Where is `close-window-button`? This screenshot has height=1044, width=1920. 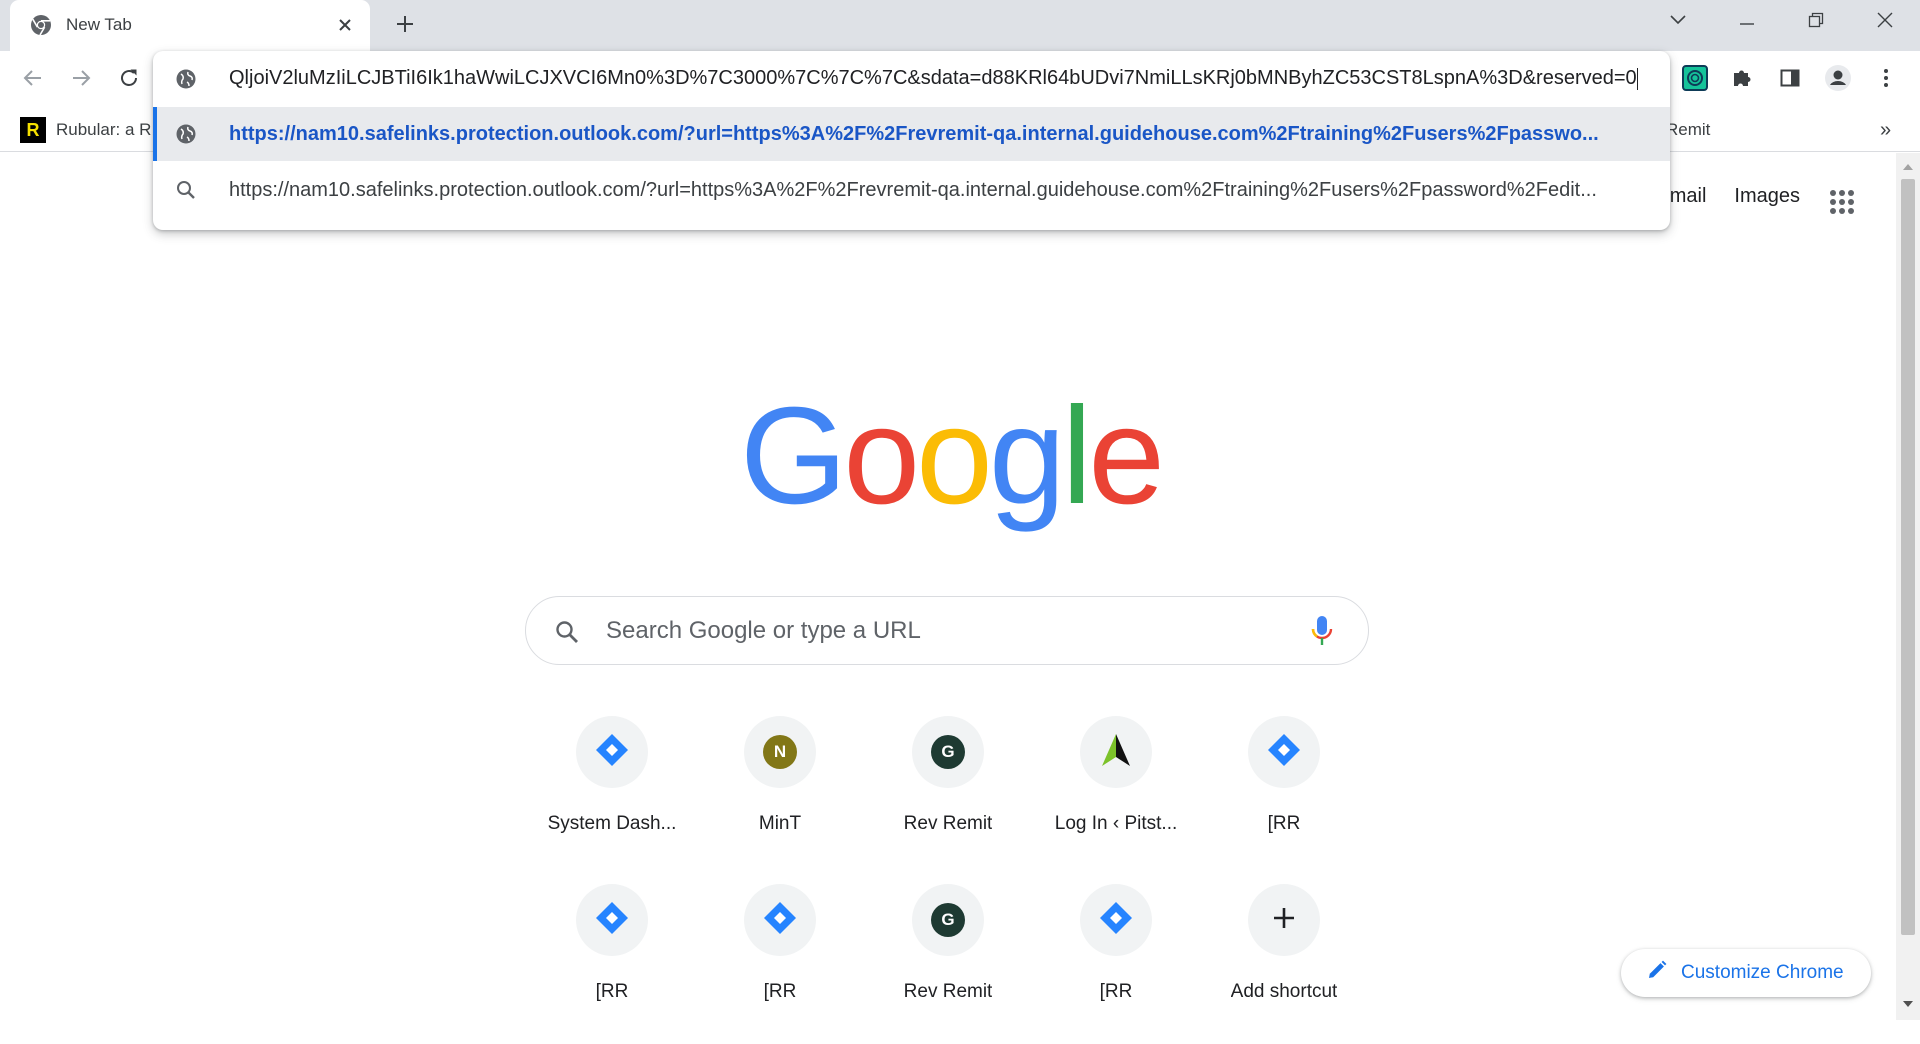 close-window-button is located at coordinates (1885, 22).